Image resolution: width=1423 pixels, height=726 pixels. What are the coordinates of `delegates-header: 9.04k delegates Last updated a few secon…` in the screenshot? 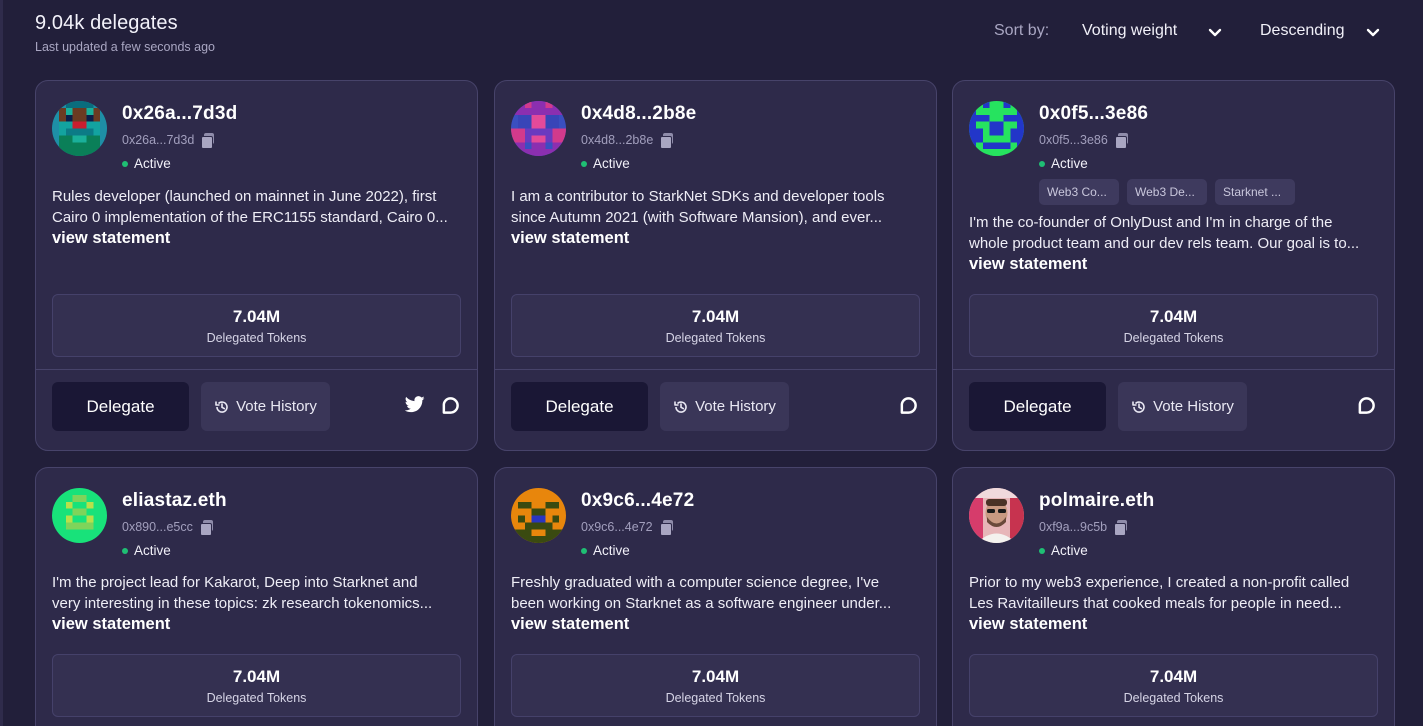 It's located at (125, 33).